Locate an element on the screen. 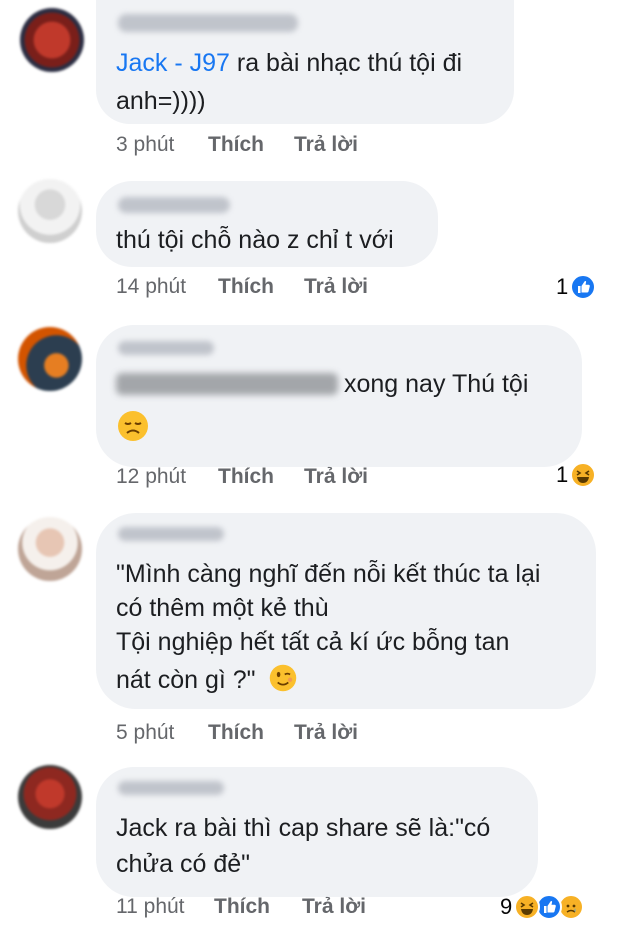  comment-text: thú tội chỗ nào z chỉ t với is located at coordinates (255, 240).